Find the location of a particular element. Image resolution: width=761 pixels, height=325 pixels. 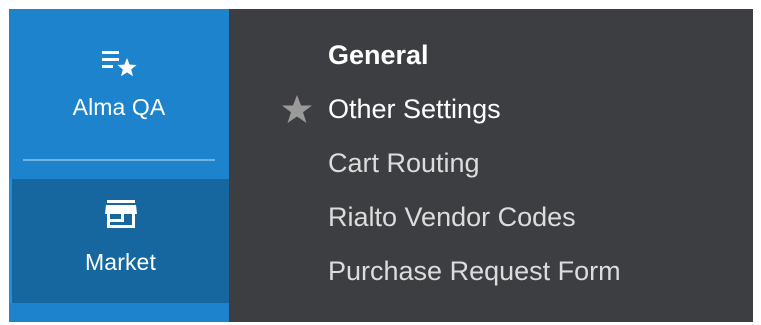

menu-item-cart-routing: Cart Routing is located at coordinates (404, 163).